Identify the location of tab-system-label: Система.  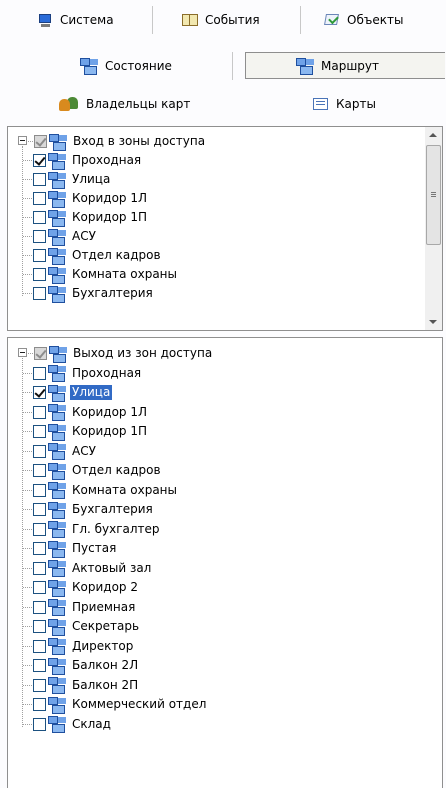
(87, 20).